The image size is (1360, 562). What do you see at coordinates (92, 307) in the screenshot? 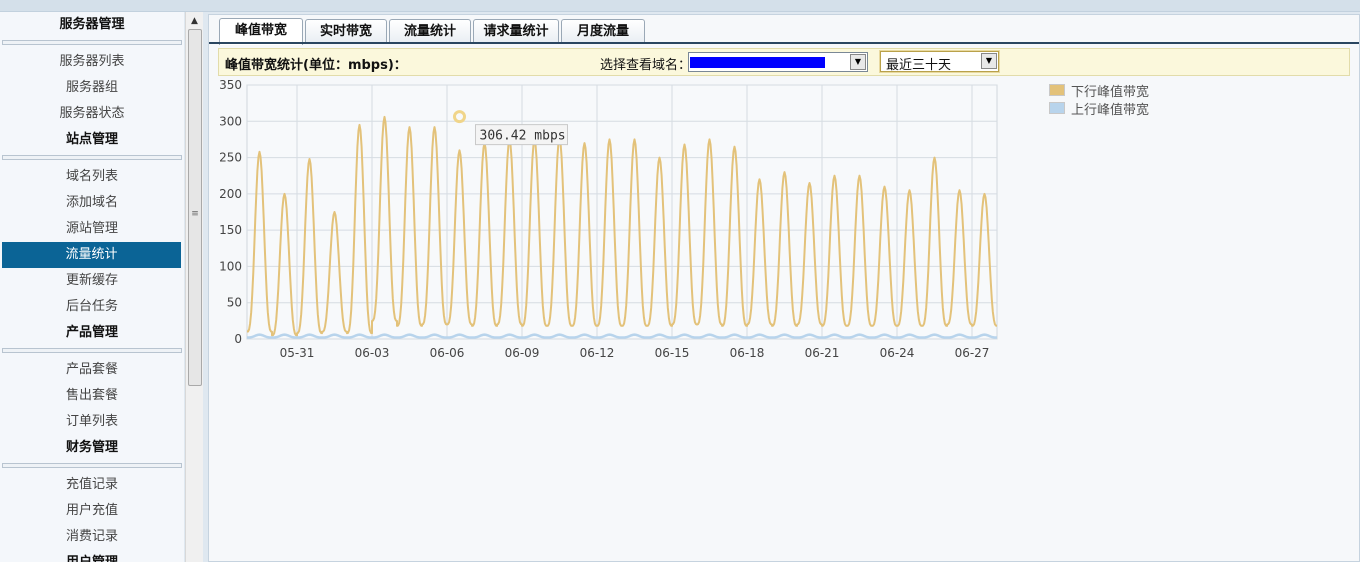
I see `sidebar-item: 后台任务` at bounding box center [92, 307].